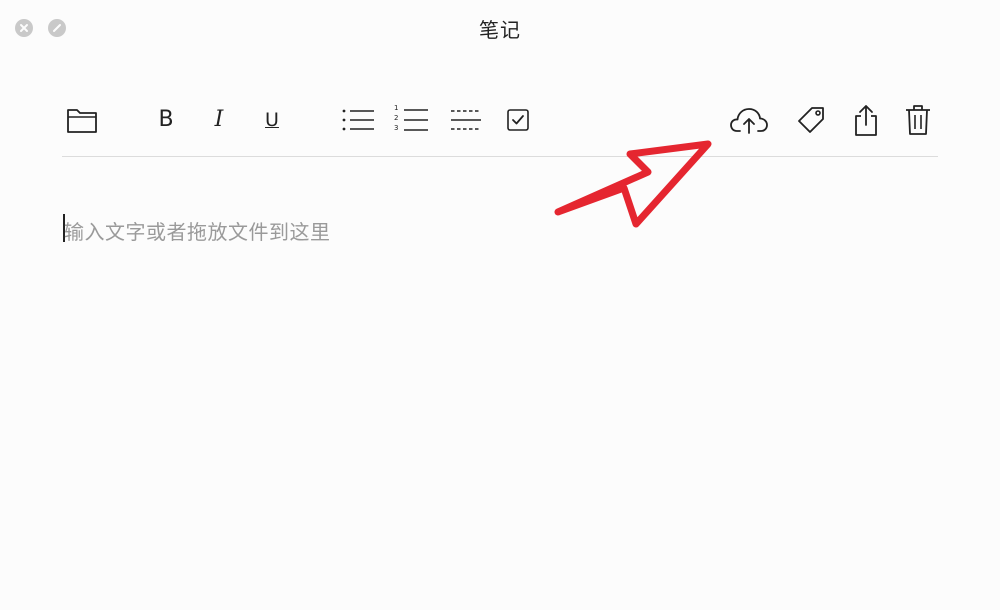 This screenshot has width=1000, height=610. I want to click on toolbar-divider, so click(500, 156).